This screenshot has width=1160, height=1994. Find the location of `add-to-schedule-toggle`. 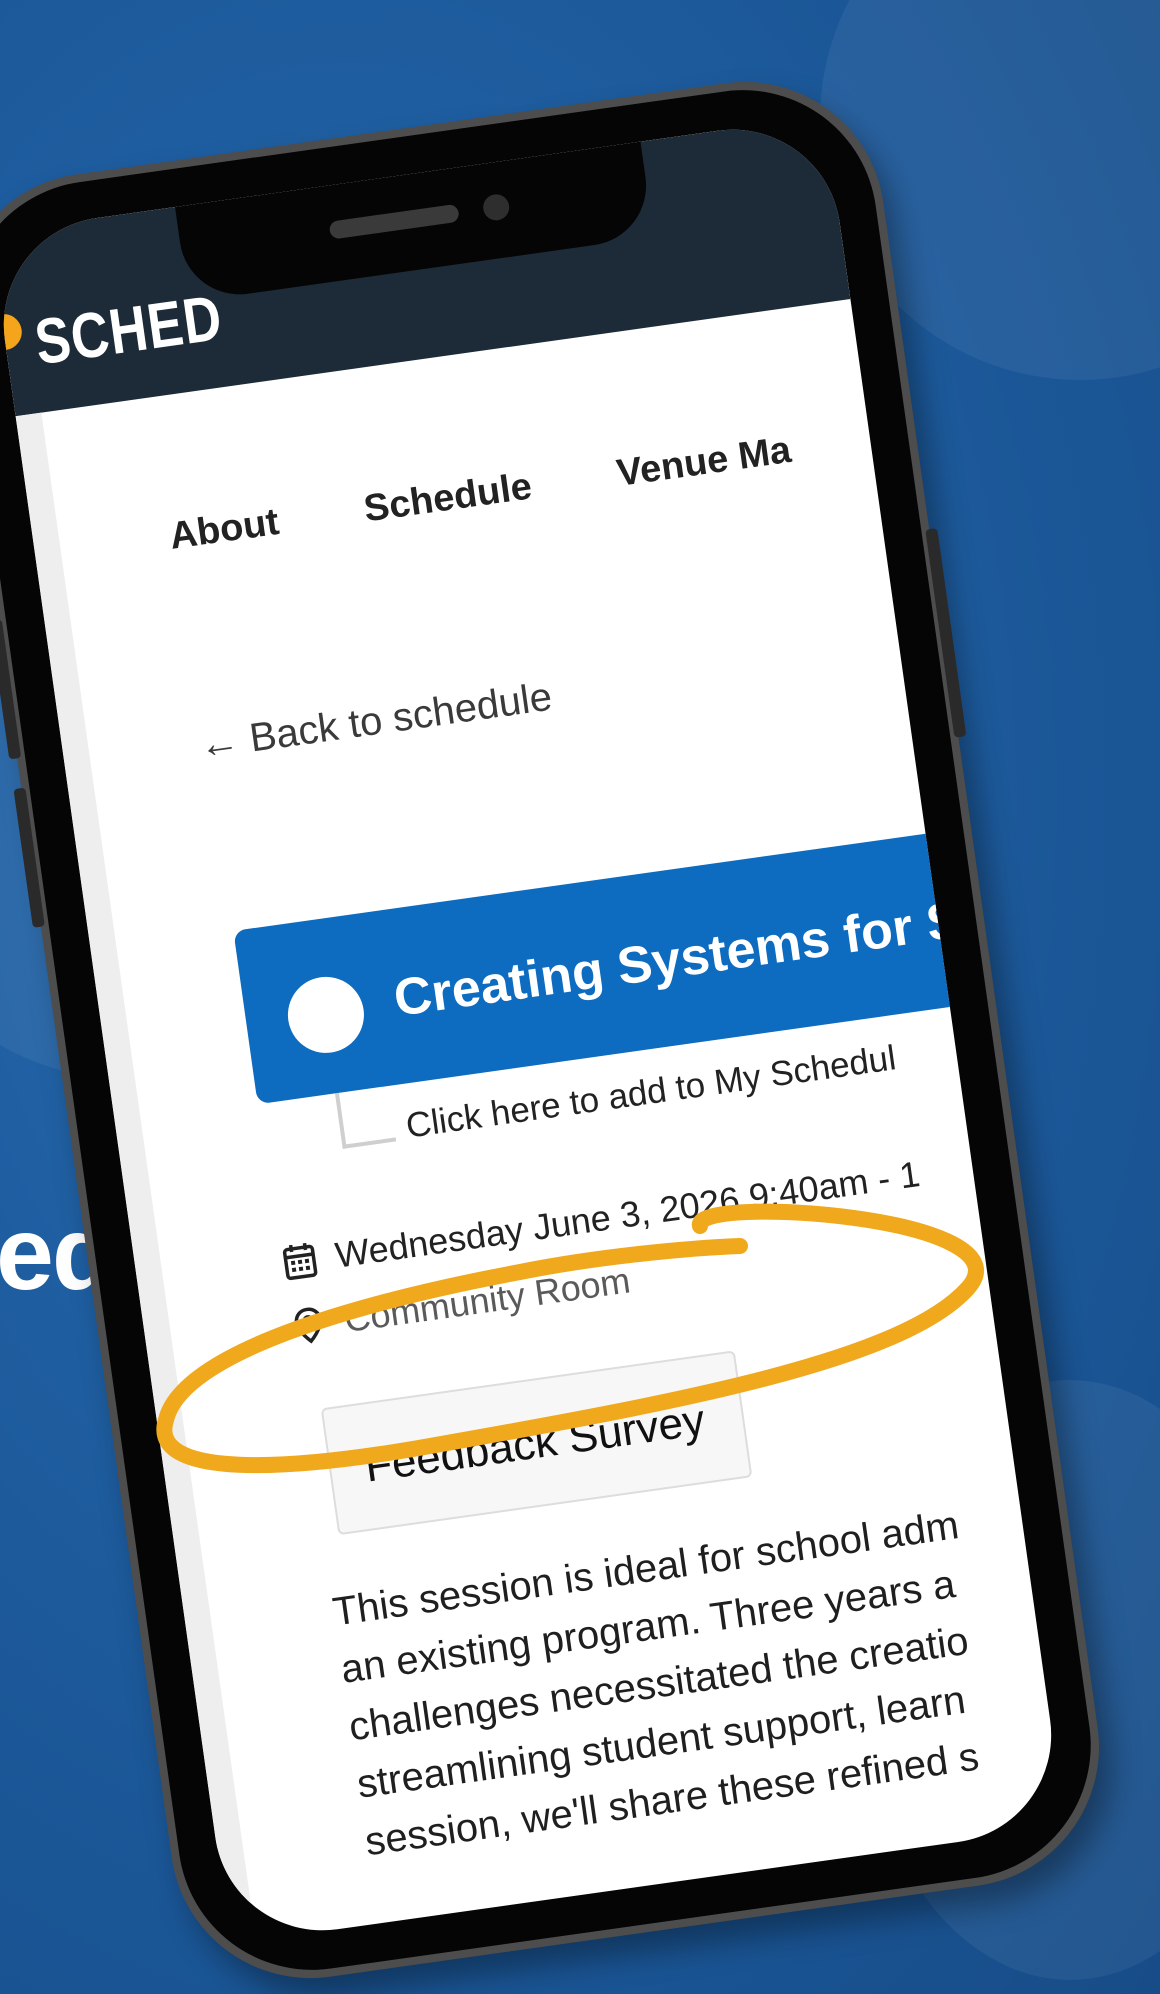

add-to-schedule-toggle is located at coordinates (326, 1014).